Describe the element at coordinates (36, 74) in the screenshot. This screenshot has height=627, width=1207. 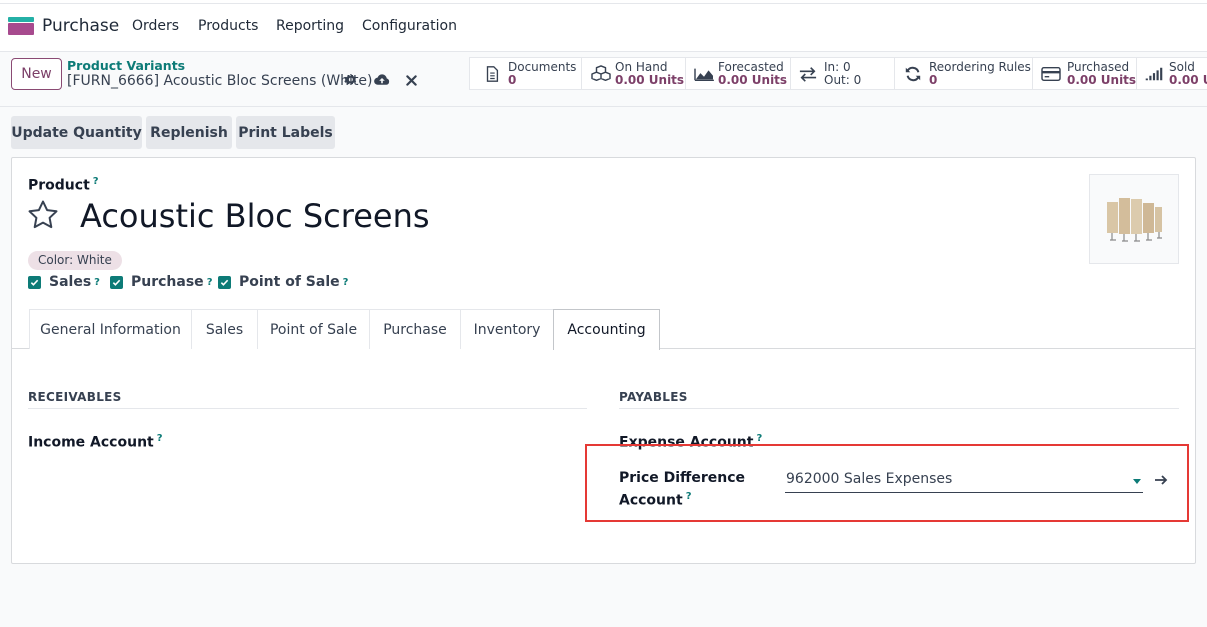
I see `new-button: New` at that location.